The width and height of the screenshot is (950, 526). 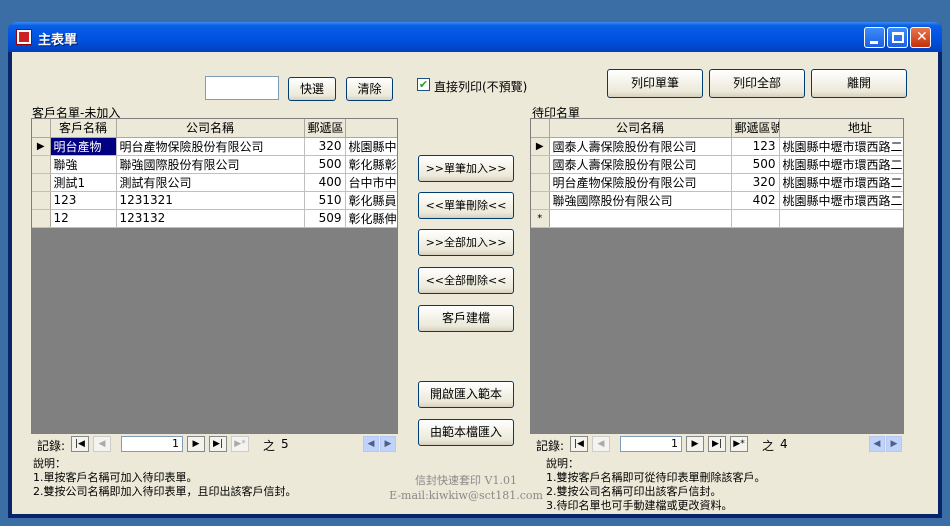 What do you see at coordinates (897, 37) in the screenshot?
I see `maximize-button` at bounding box center [897, 37].